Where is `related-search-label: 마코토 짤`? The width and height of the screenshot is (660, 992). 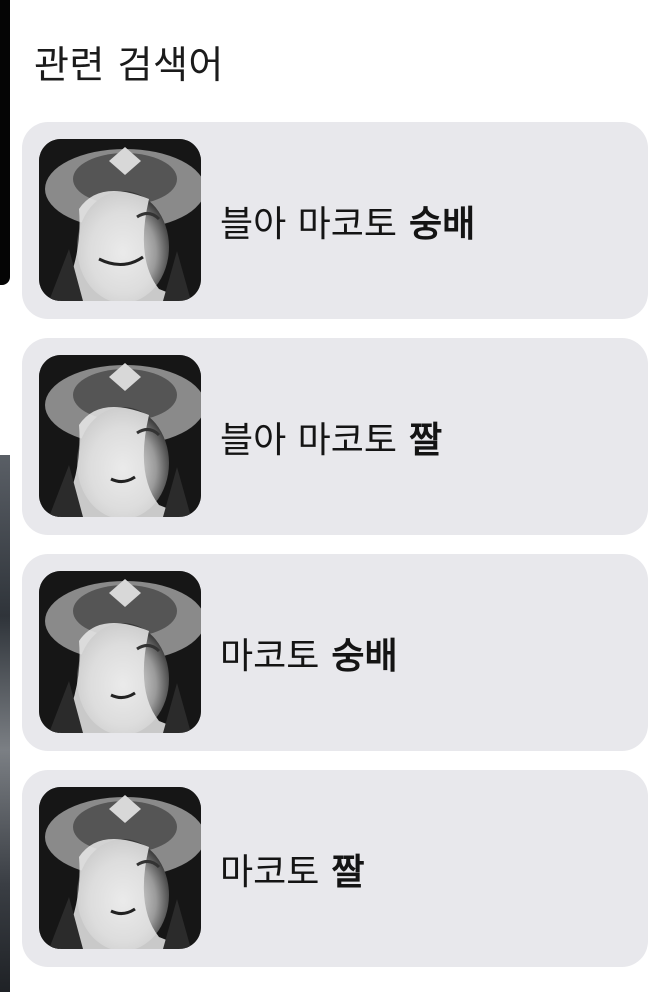
related-search-label: 마코토 짤 is located at coordinates (292, 868).